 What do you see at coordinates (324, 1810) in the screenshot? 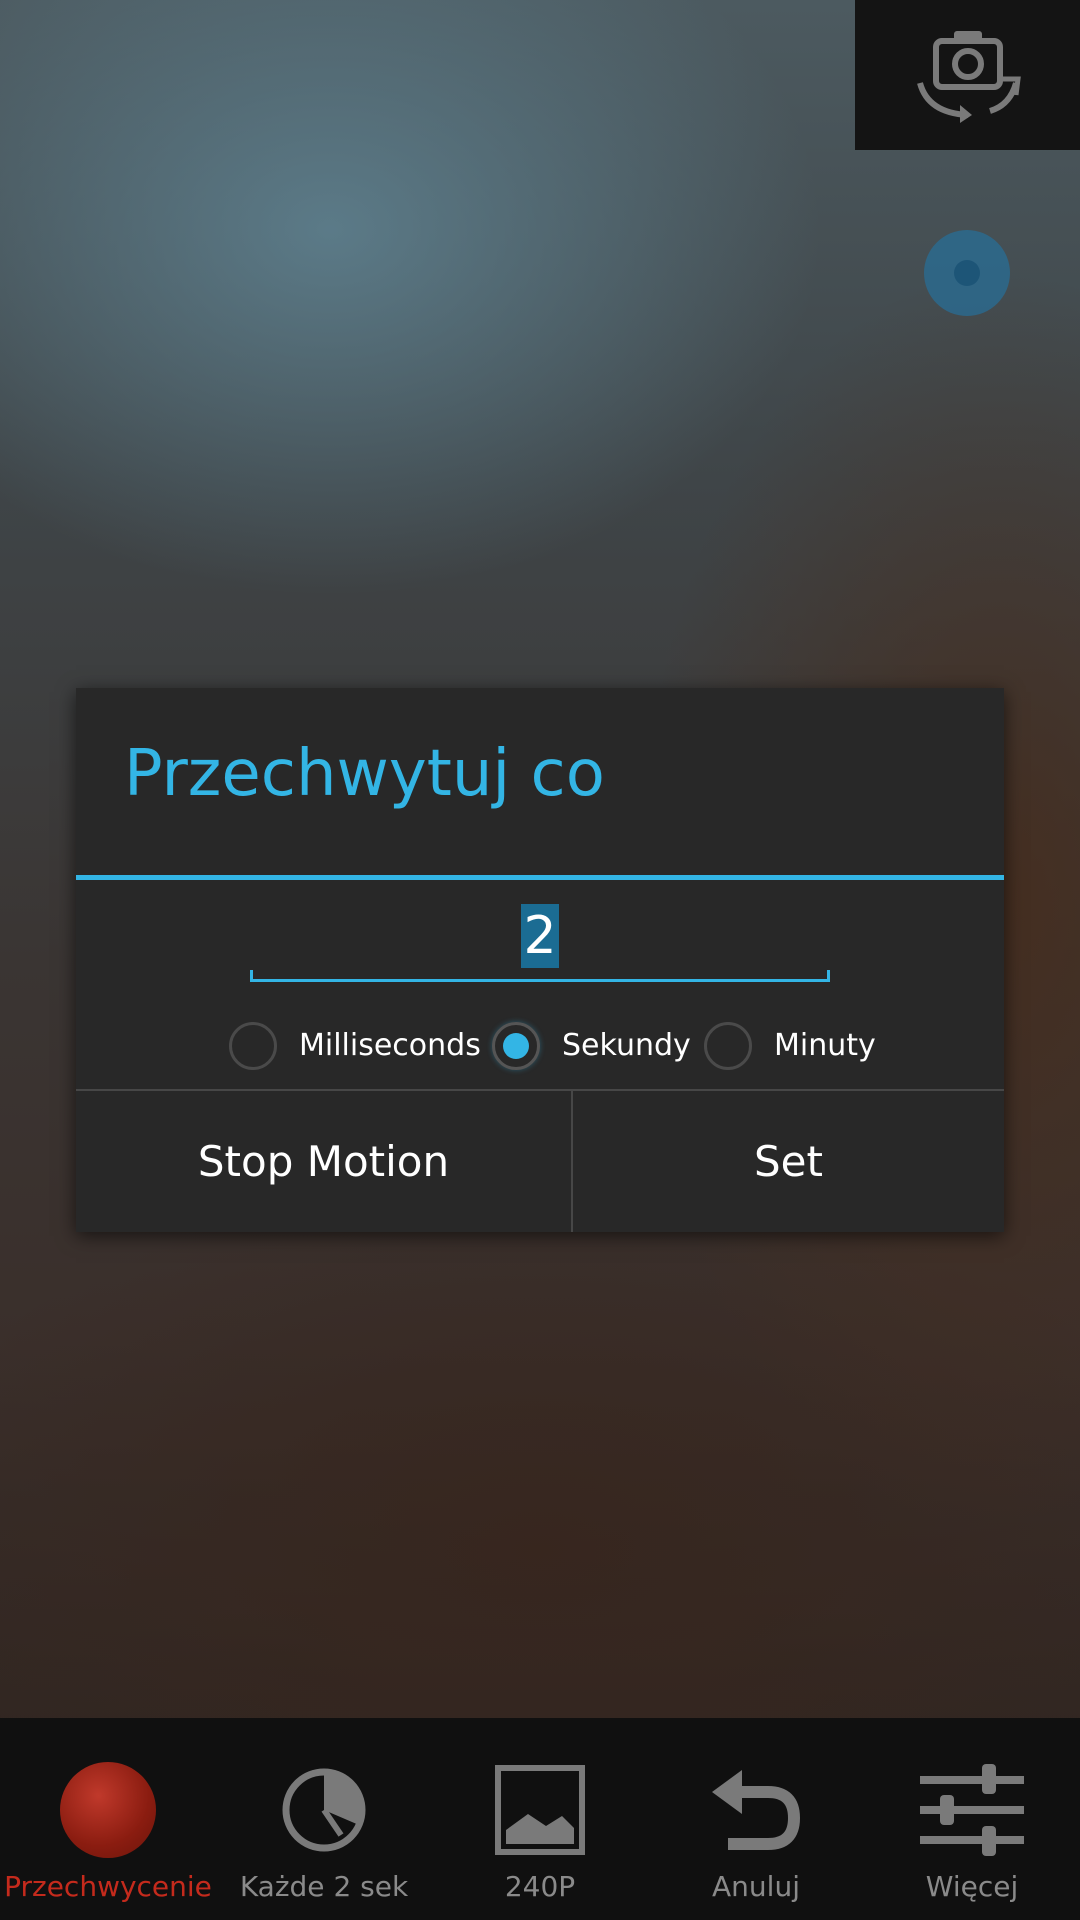
I see `timer-icon` at bounding box center [324, 1810].